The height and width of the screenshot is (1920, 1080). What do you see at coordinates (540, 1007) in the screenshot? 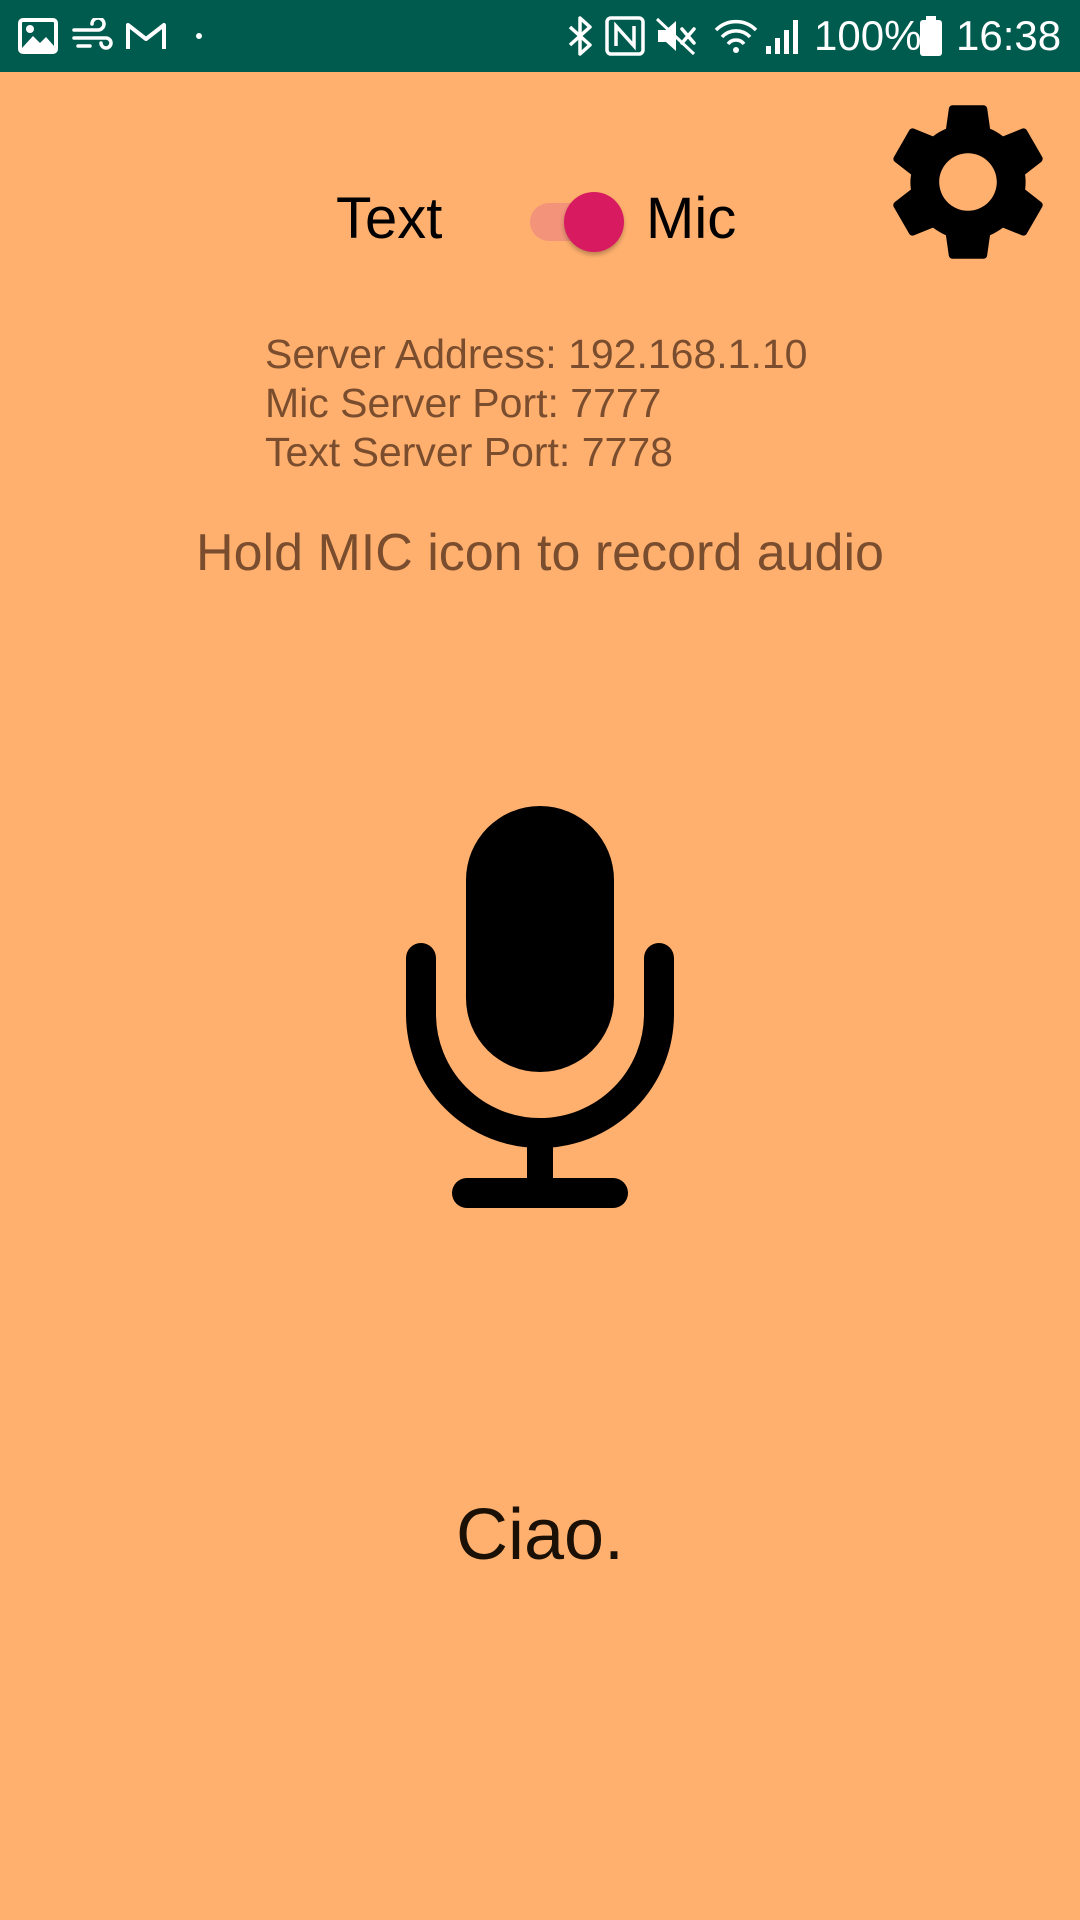
I see `microphone-icon` at bounding box center [540, 1007].